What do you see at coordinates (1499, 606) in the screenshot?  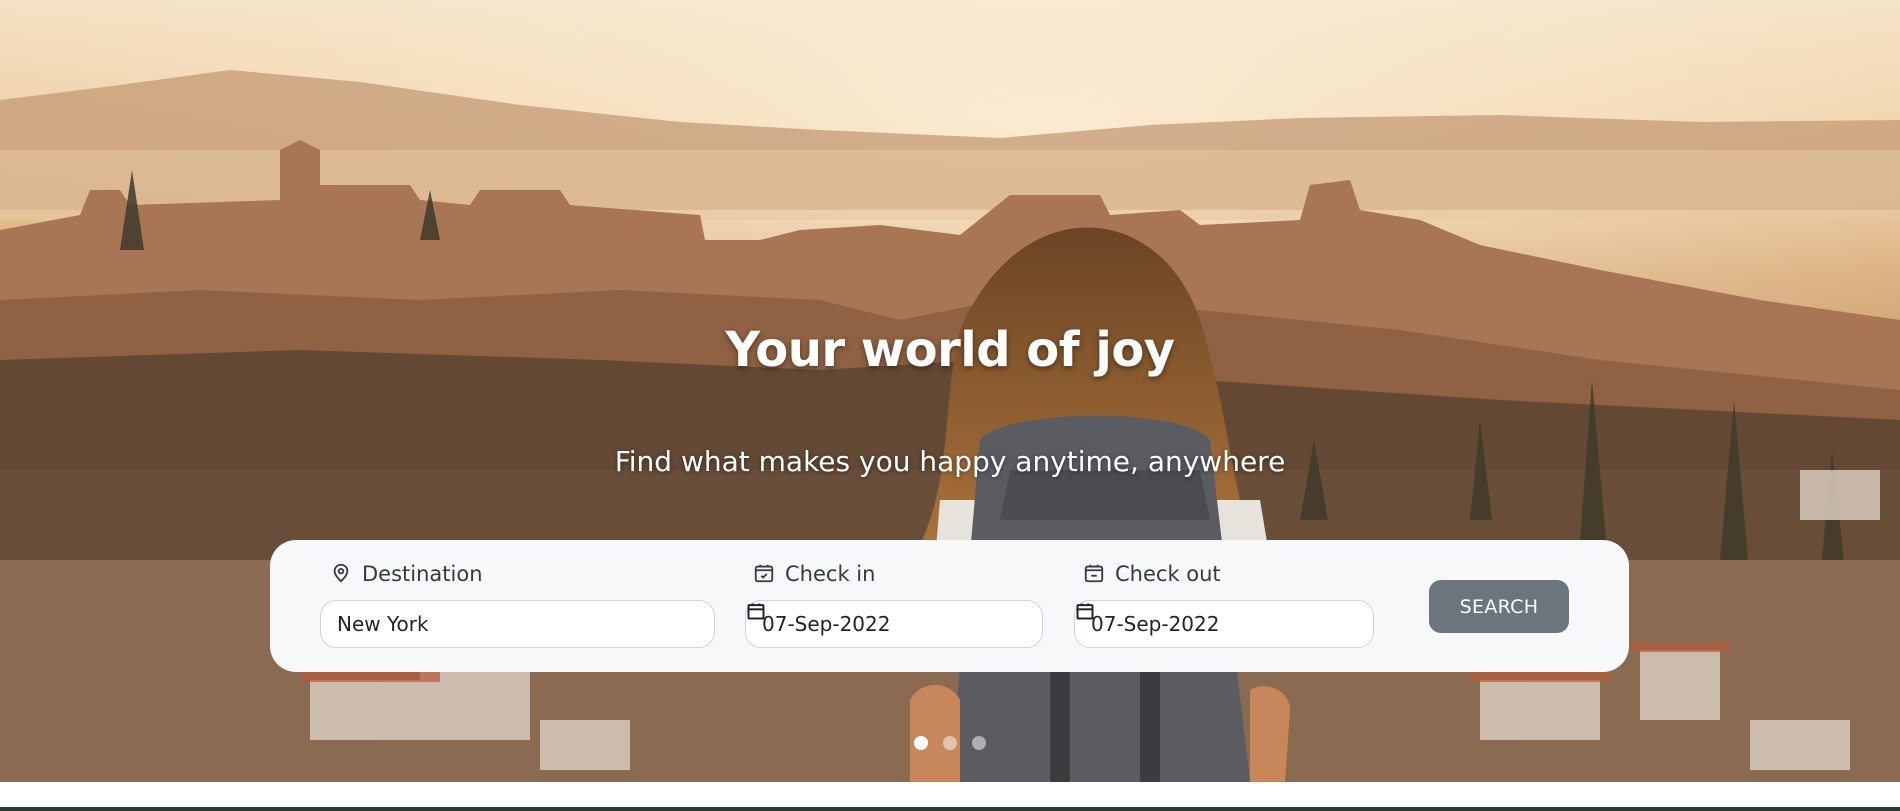 I see `search-button: SEARCH` at bounding box center [1499, 606].